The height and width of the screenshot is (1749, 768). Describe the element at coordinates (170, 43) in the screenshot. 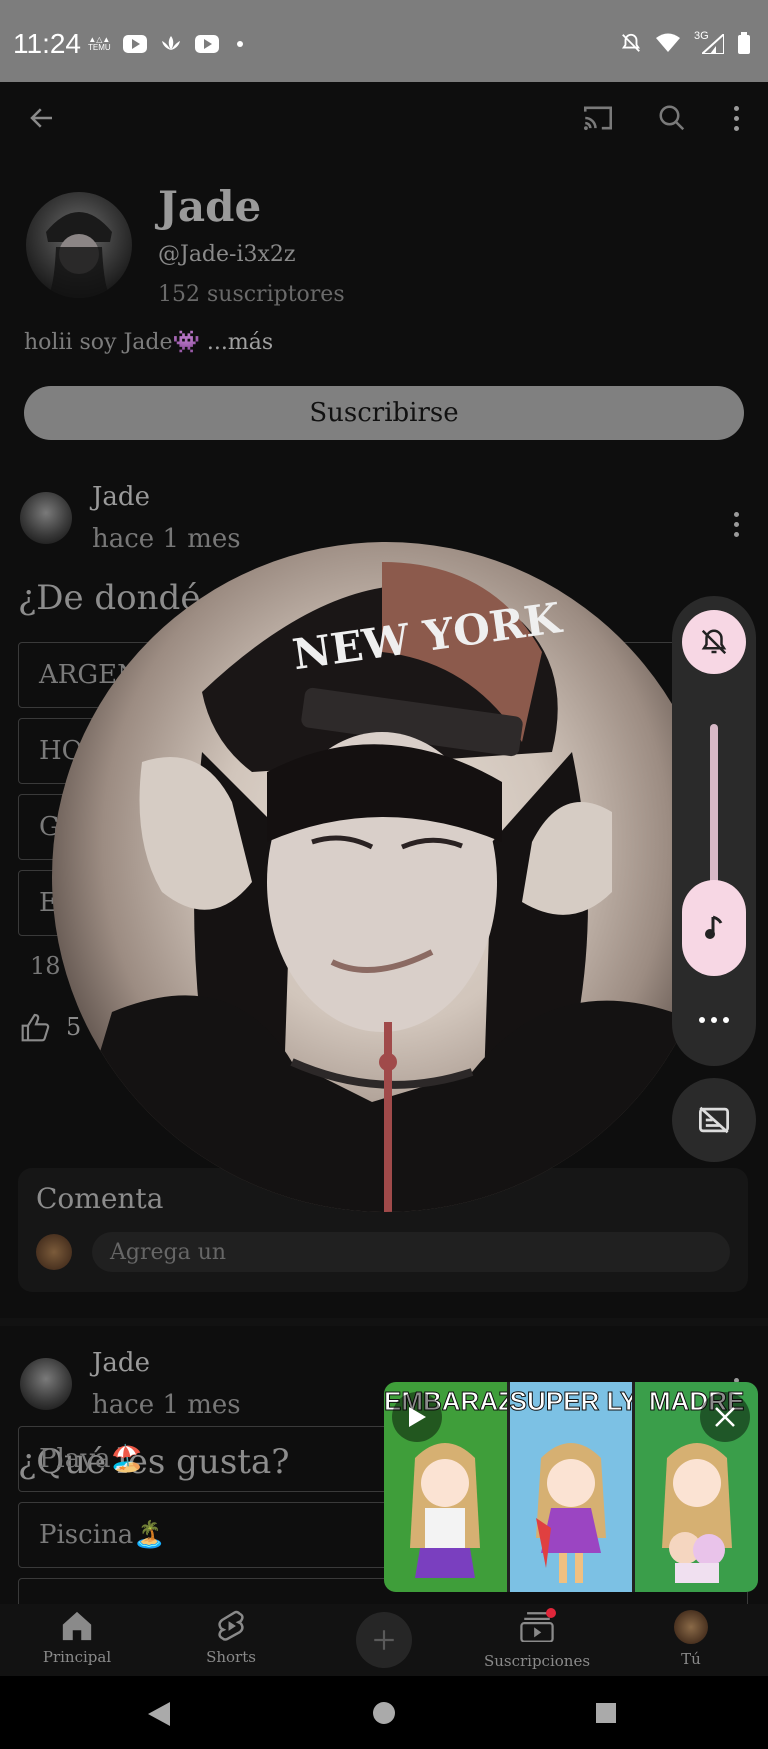

I see `lotus-icon` at that location.